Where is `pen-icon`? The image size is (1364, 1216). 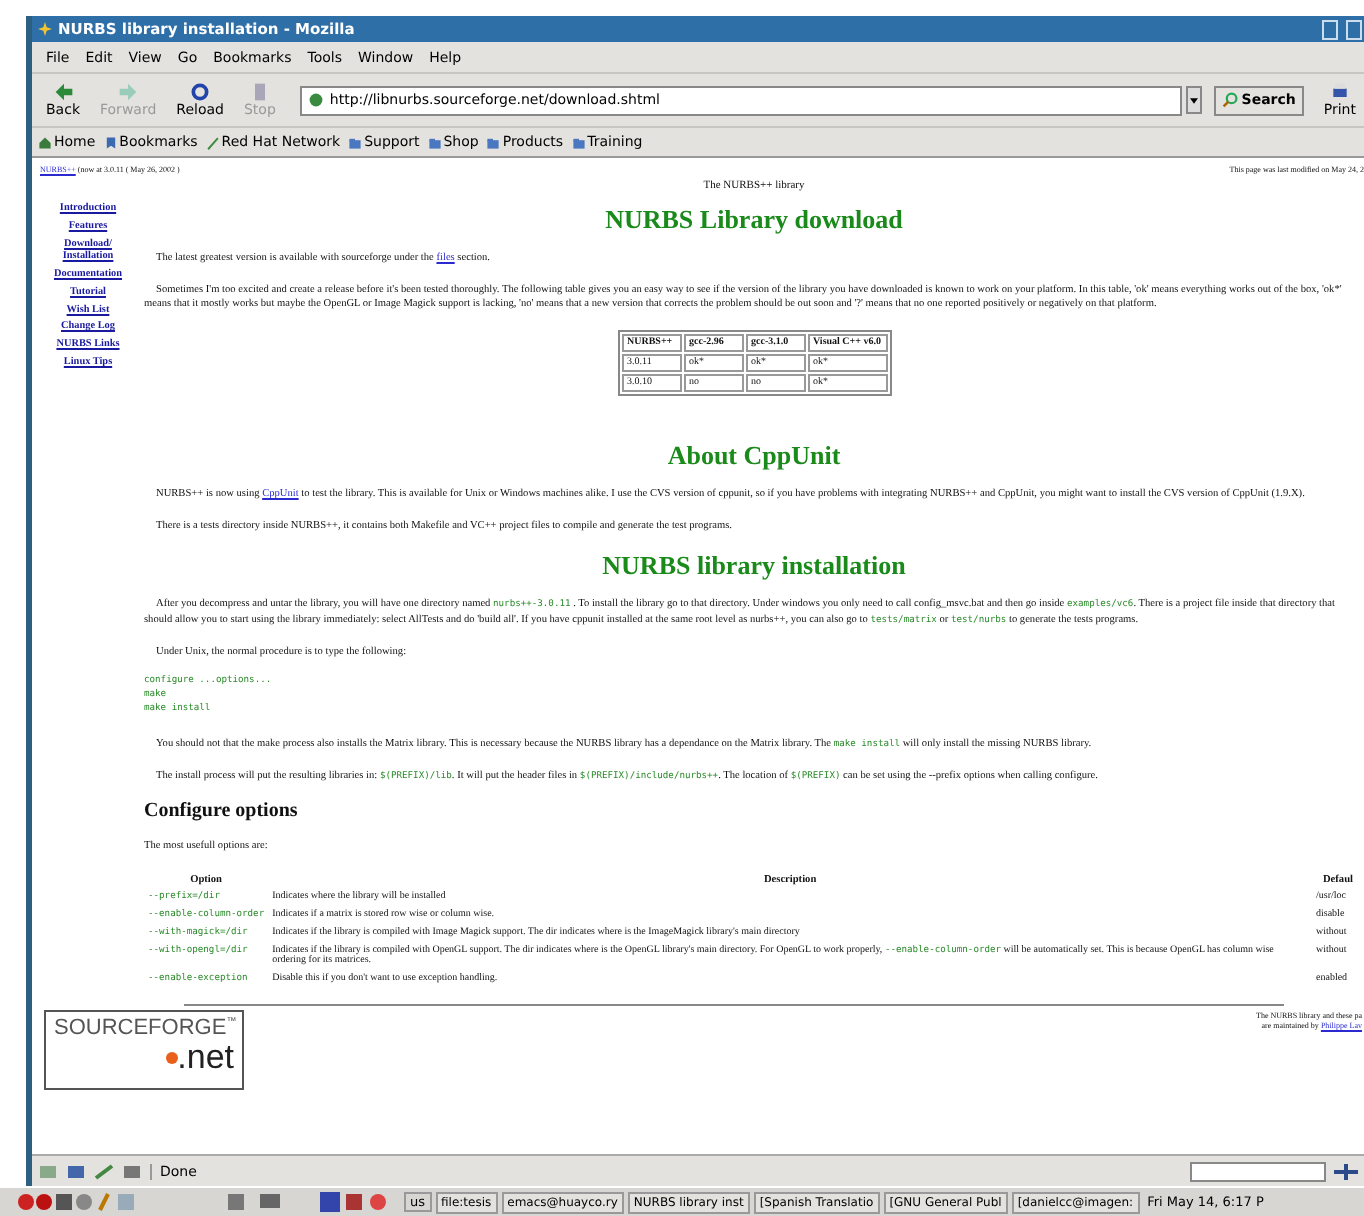 pen-icon is located at coordinates (212, 142).